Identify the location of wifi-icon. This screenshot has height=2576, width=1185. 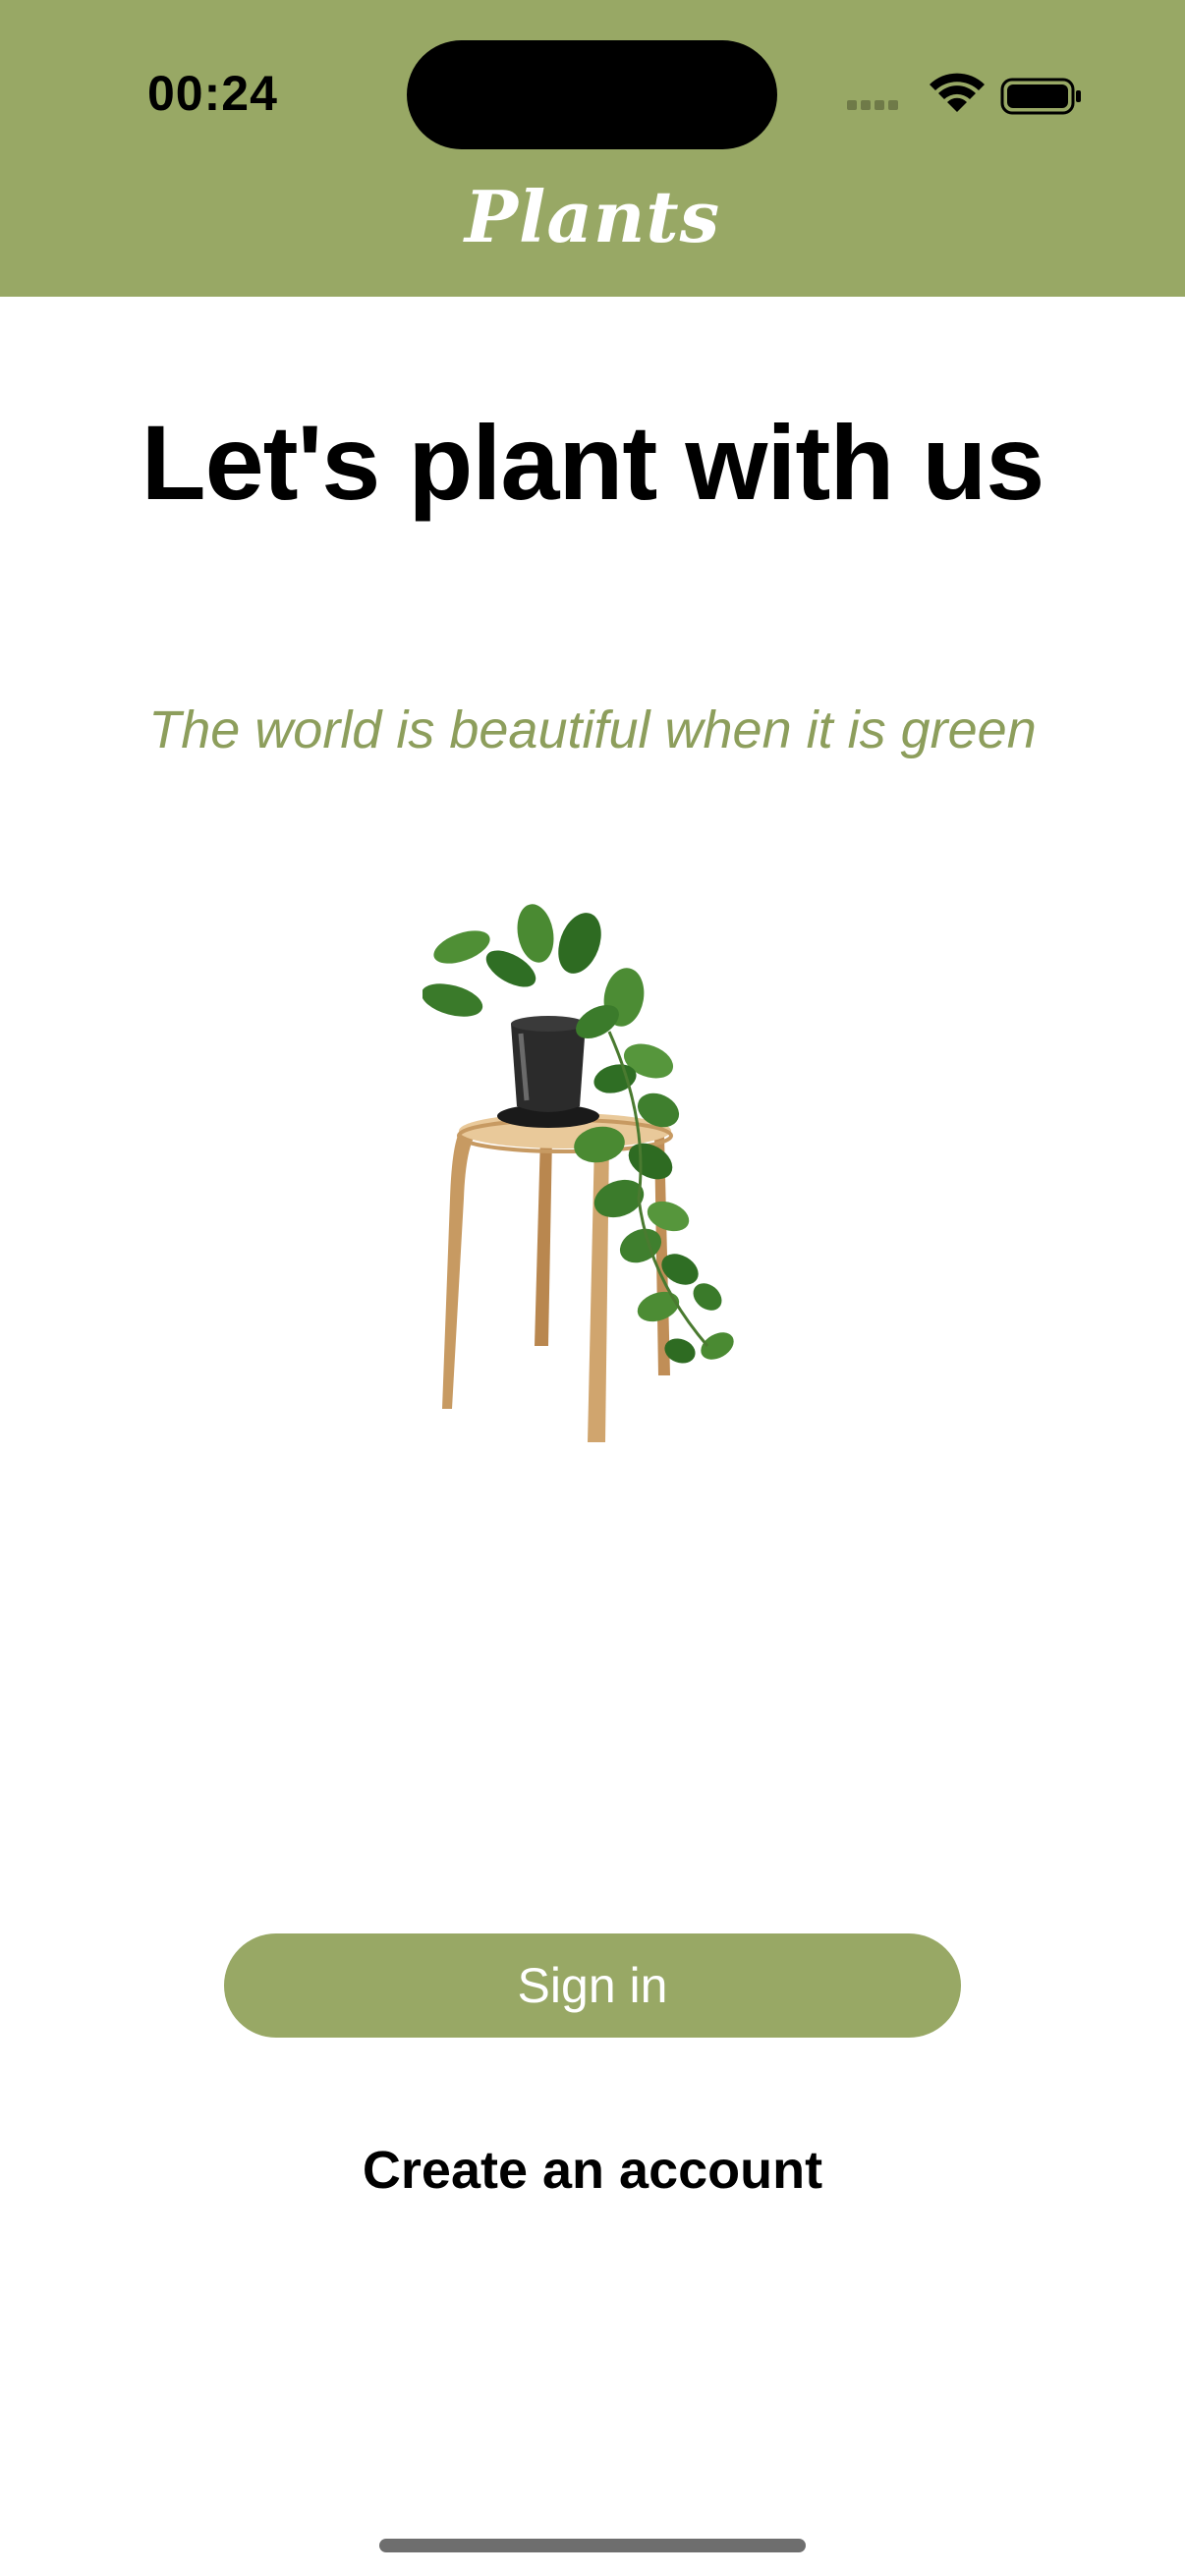
(958, 92).